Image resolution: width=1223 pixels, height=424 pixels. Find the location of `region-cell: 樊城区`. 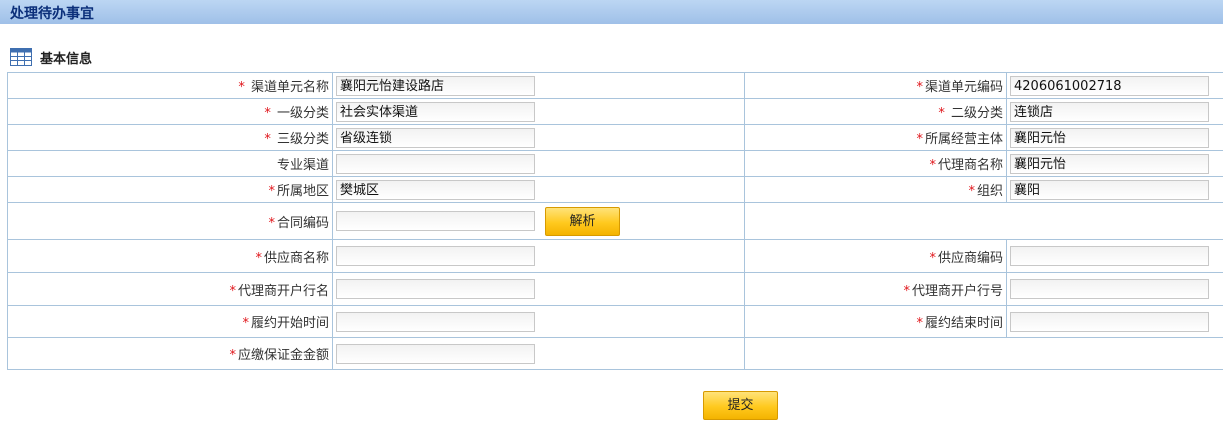

region-cell: 樊城区 is located at coordinates (538, 189).